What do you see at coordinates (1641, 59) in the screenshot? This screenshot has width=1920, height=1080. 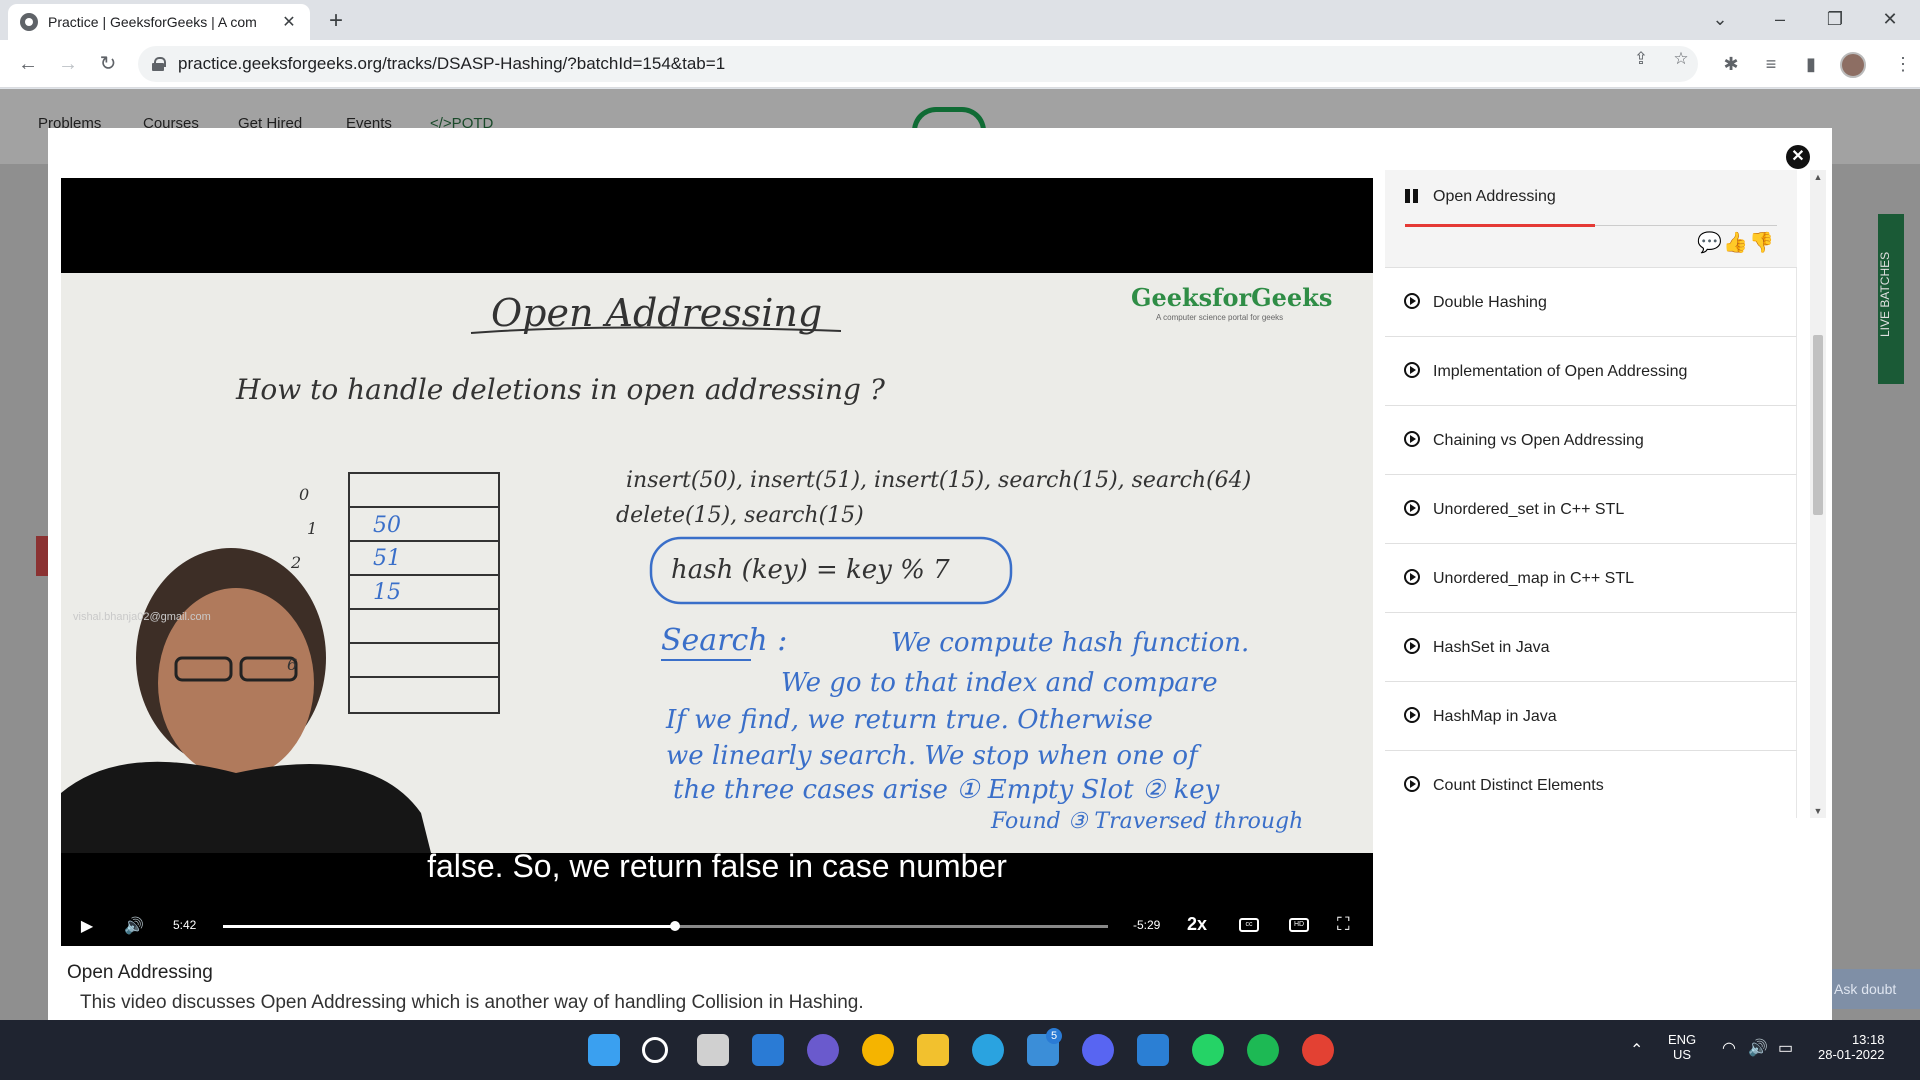 I see `share-icon: ⇪` at bounding box center [1641, 59].